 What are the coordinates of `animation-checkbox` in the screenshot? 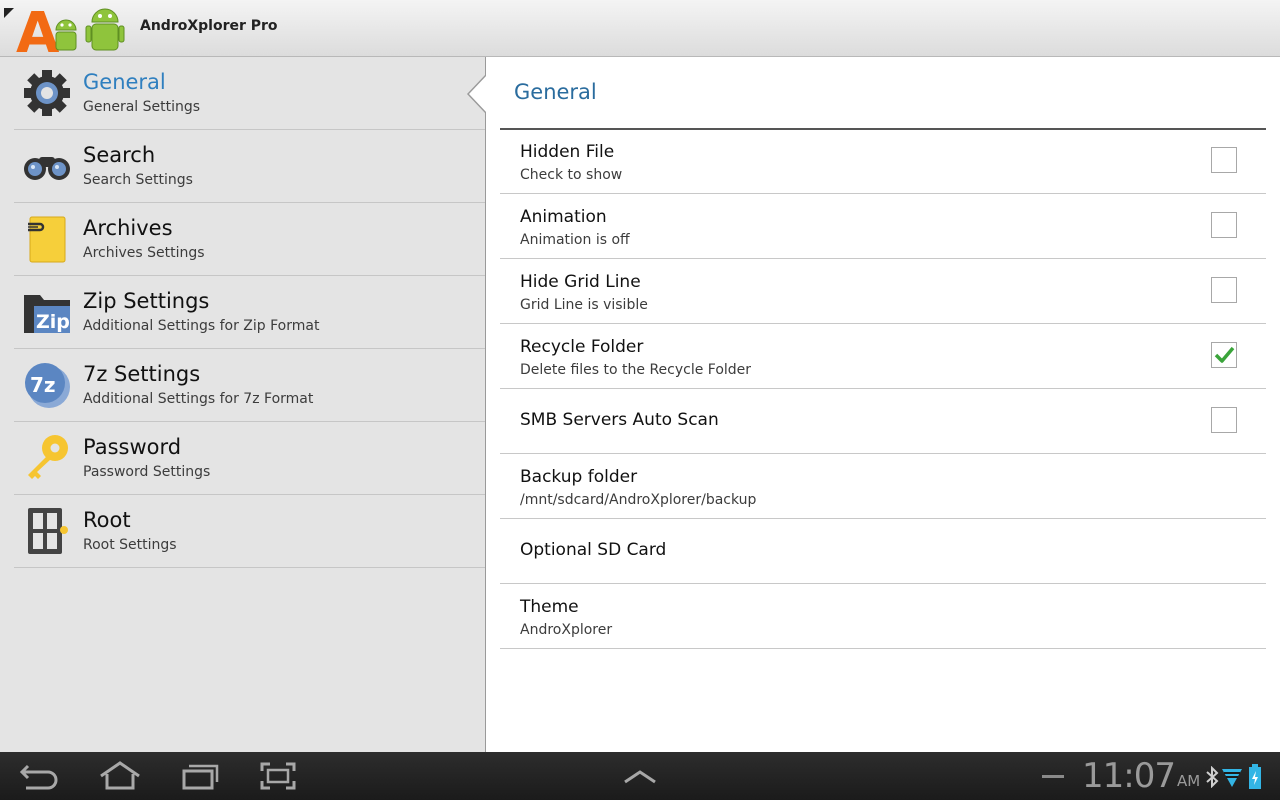 It's located at (1224, 225).